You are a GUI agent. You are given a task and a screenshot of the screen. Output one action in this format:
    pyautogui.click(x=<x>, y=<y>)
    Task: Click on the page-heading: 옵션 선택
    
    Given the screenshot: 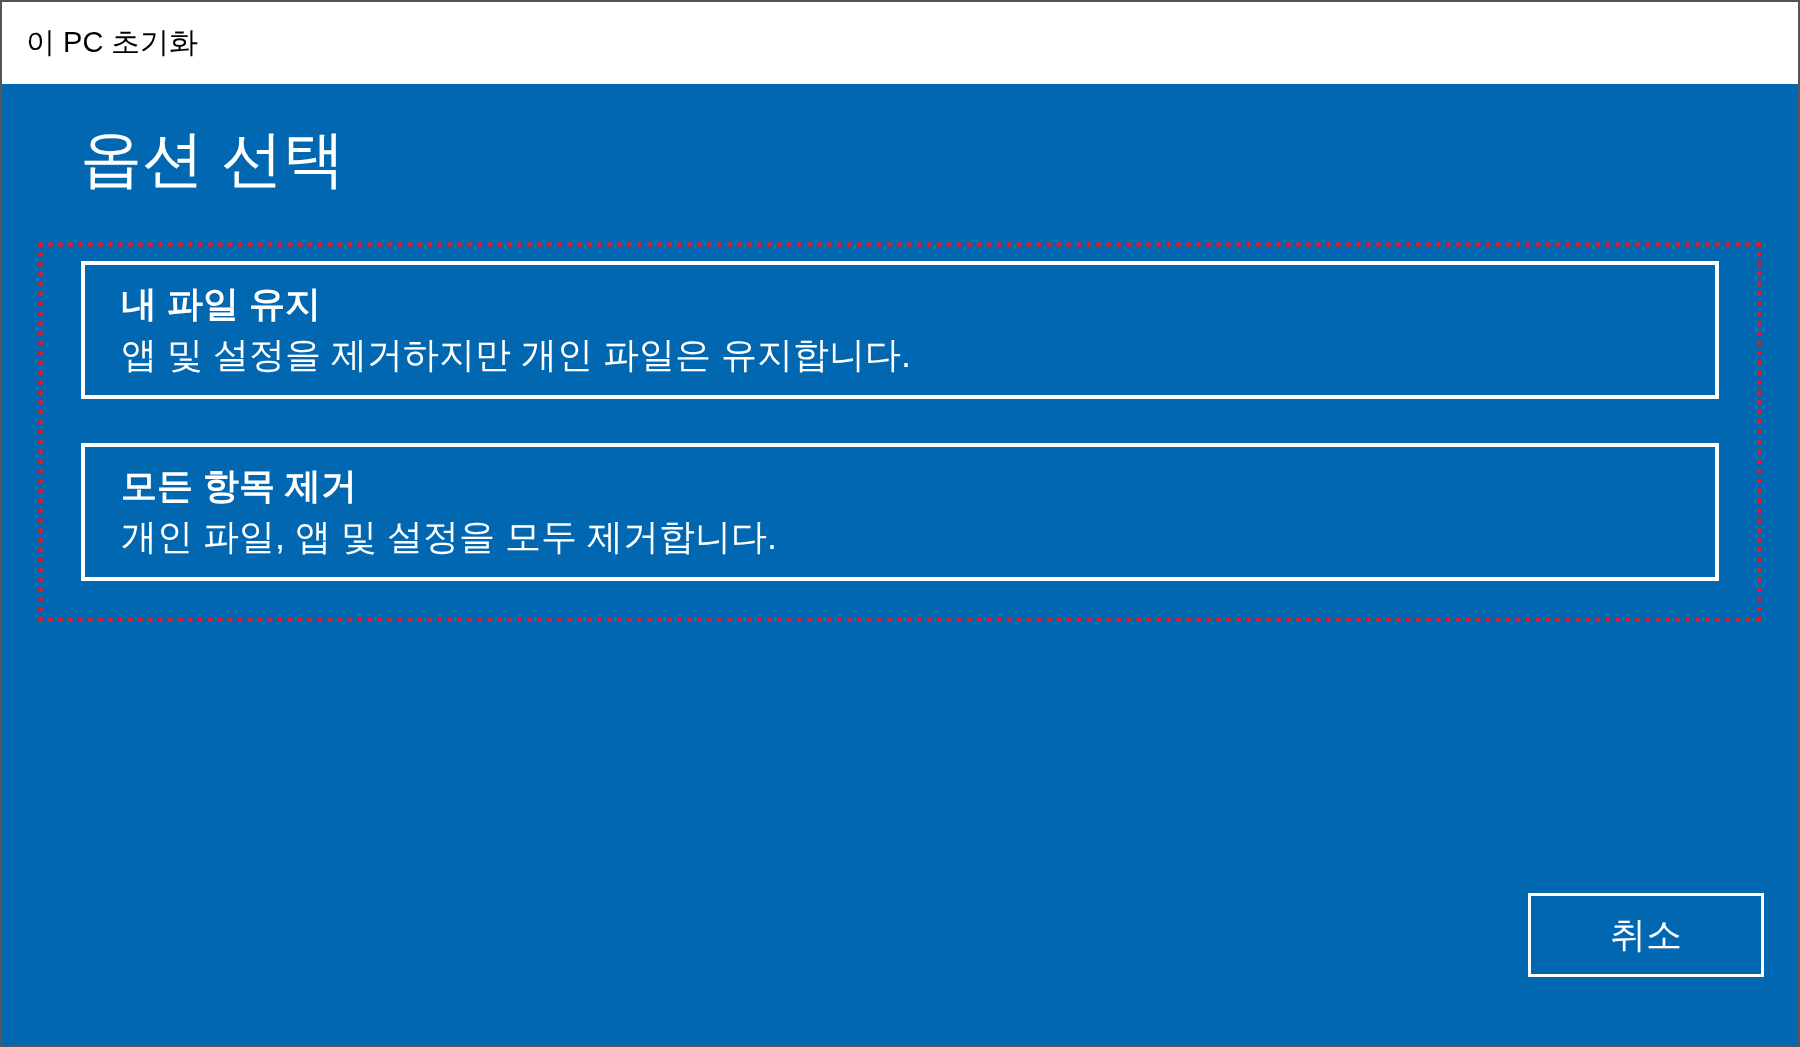 What is the action you would take?
    pyautogui.click(x=213, y=159)
    